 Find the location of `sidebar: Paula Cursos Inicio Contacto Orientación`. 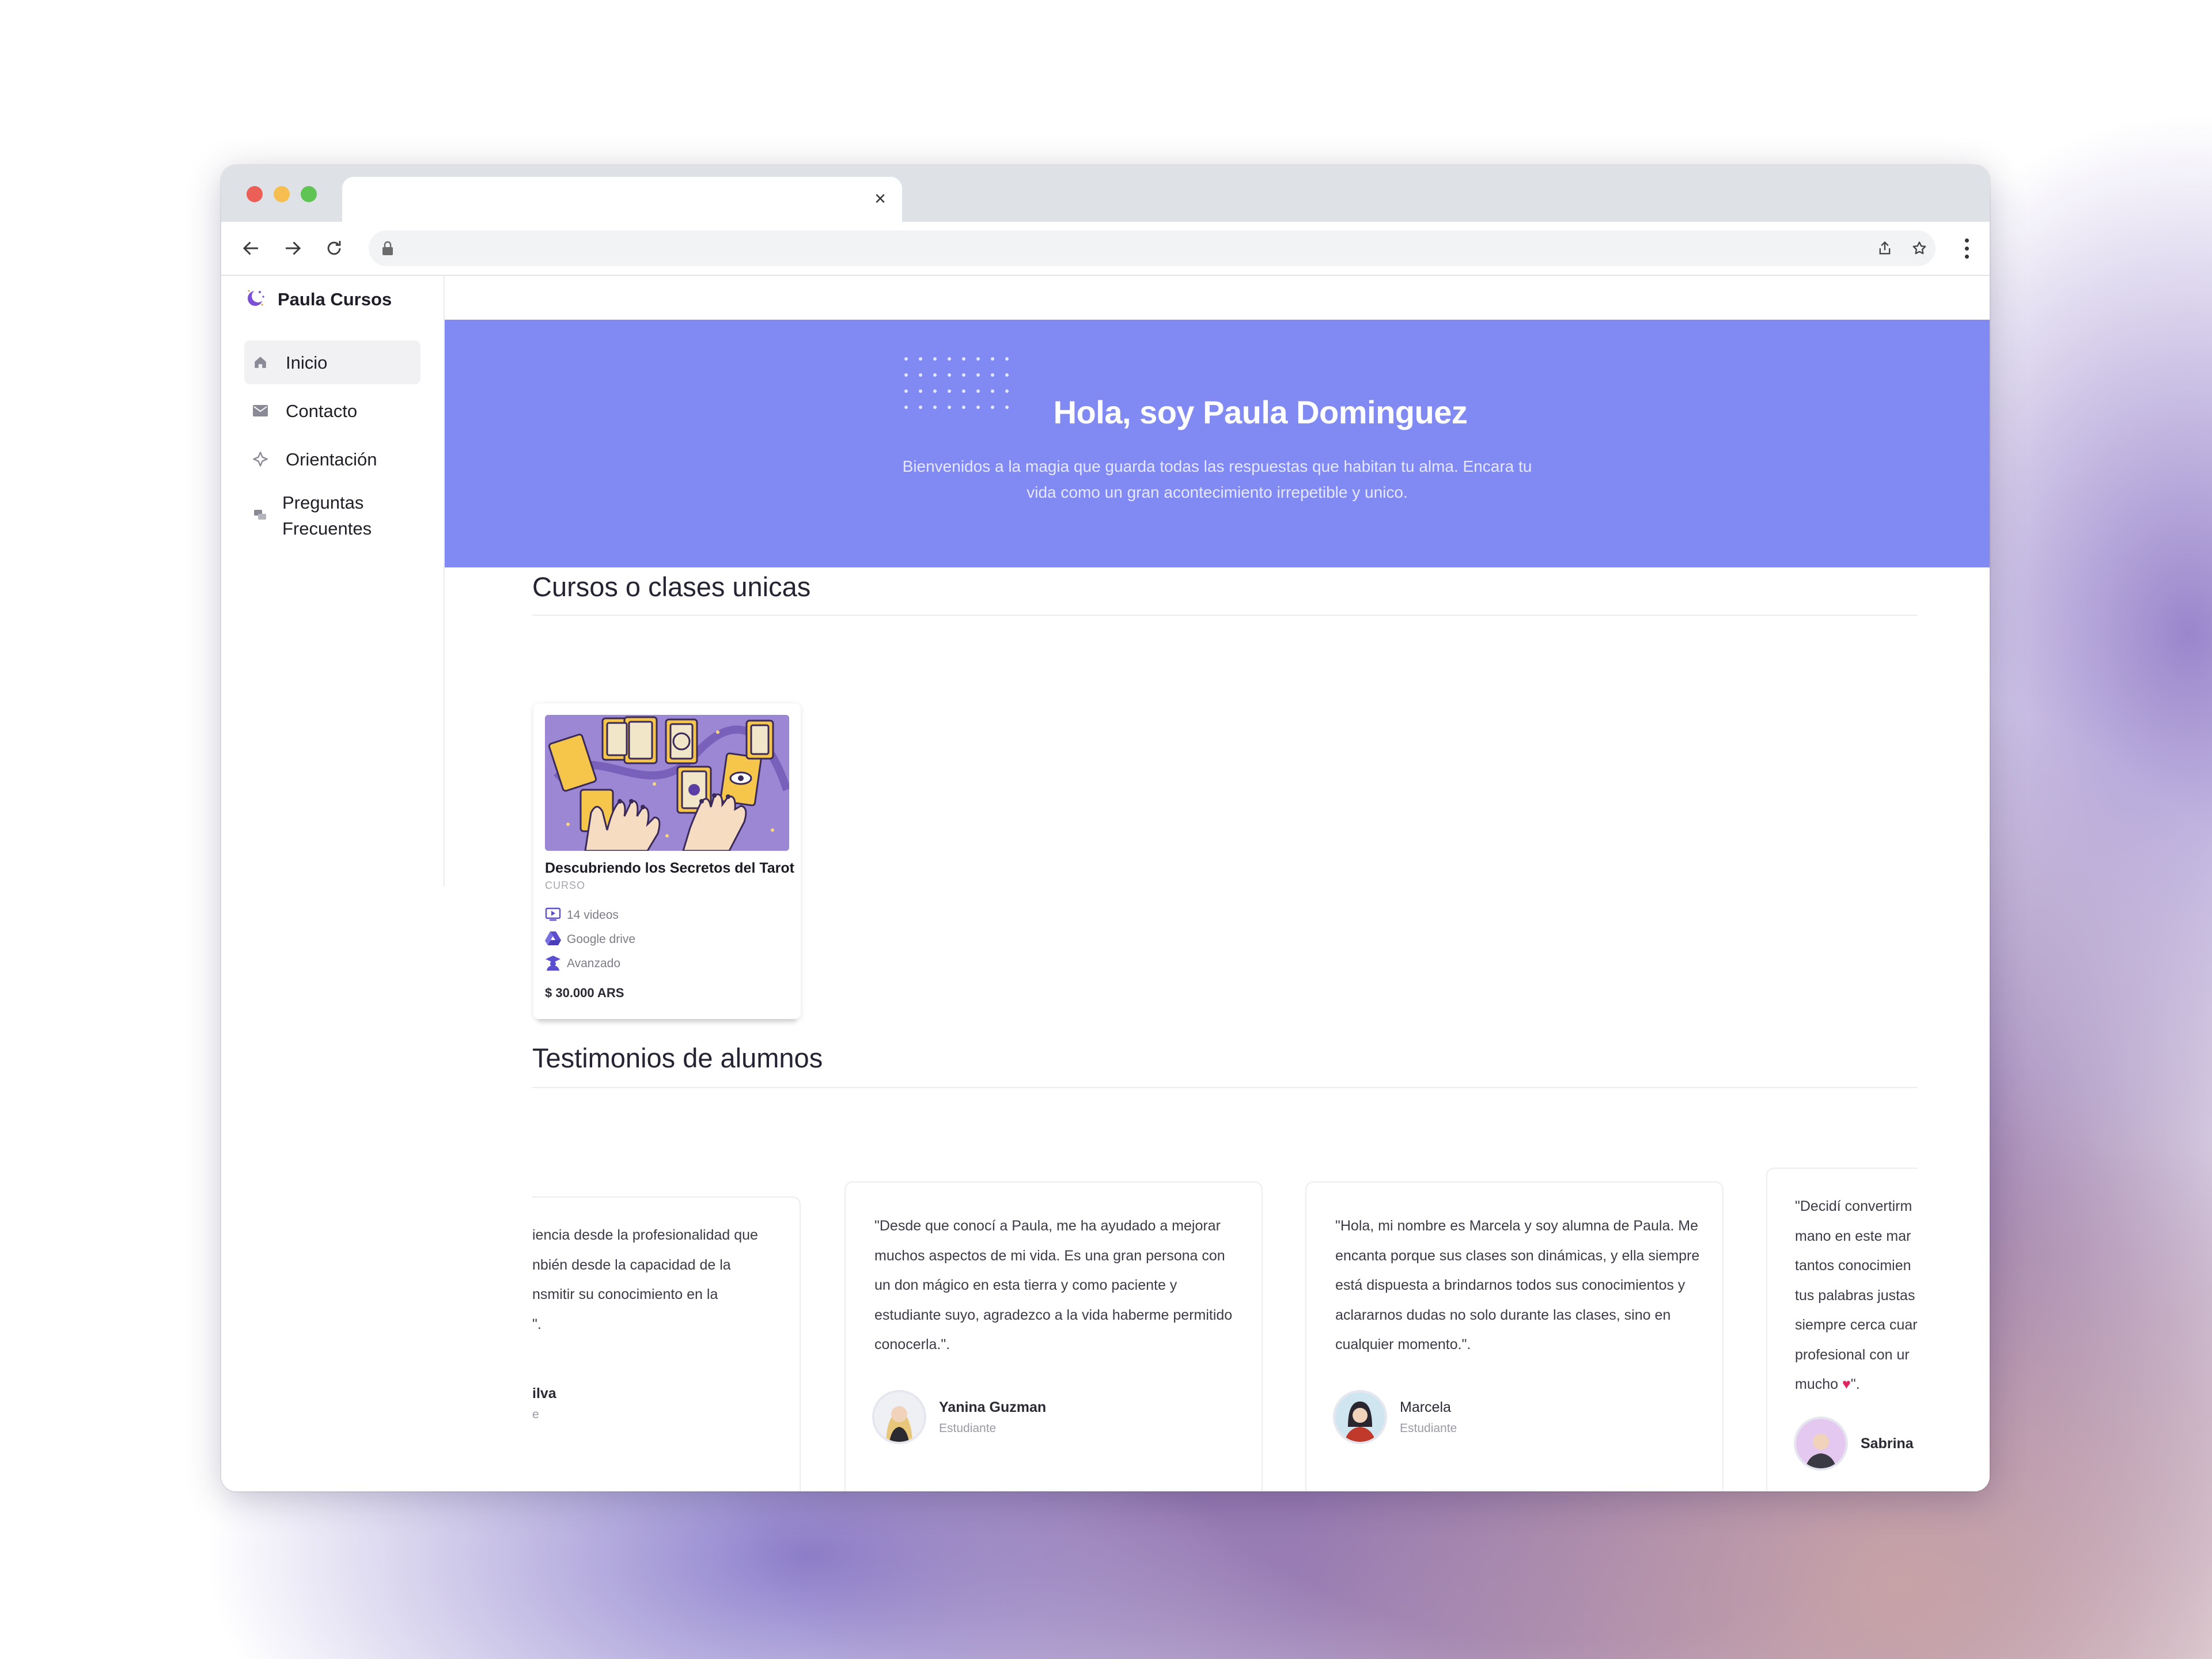

sidebar: Paula Cursos Inicio Contacto Orientación is located at coordinates (333, 581).